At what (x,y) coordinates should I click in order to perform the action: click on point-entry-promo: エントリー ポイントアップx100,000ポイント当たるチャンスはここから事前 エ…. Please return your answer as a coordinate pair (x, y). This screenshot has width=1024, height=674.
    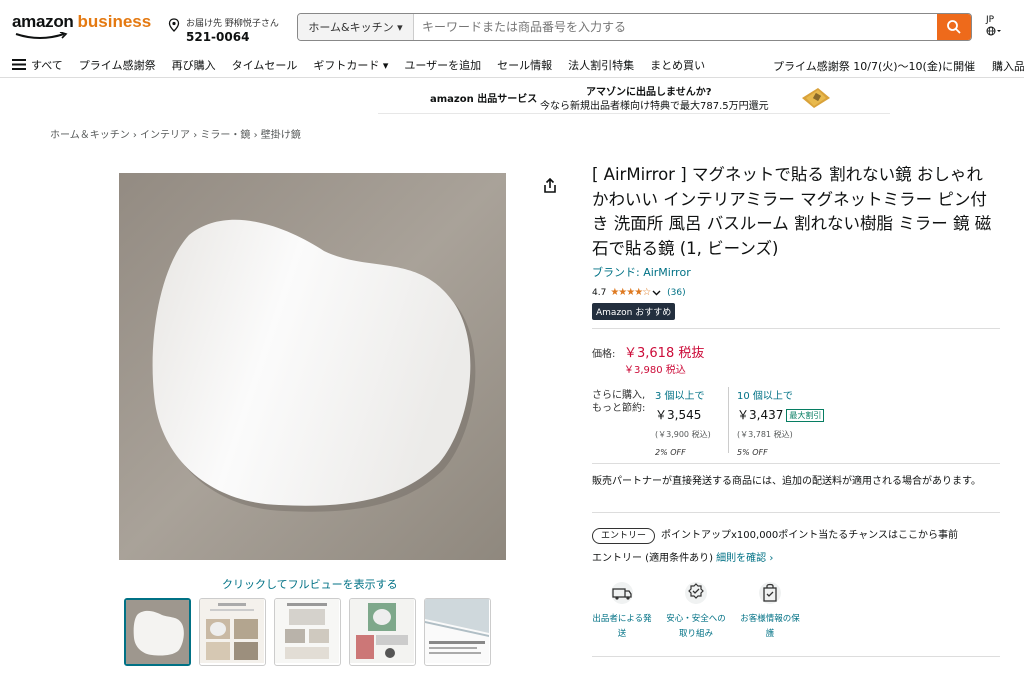
    Looking at the image, I should click on (797, 547).